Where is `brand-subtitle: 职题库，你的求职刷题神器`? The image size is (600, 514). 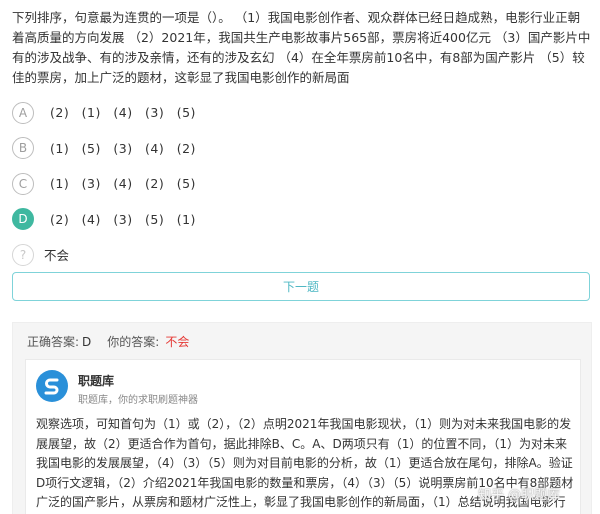 brand-subtitle: 职题库，你的求职刷题神器 is located at coordinates (138, 400).